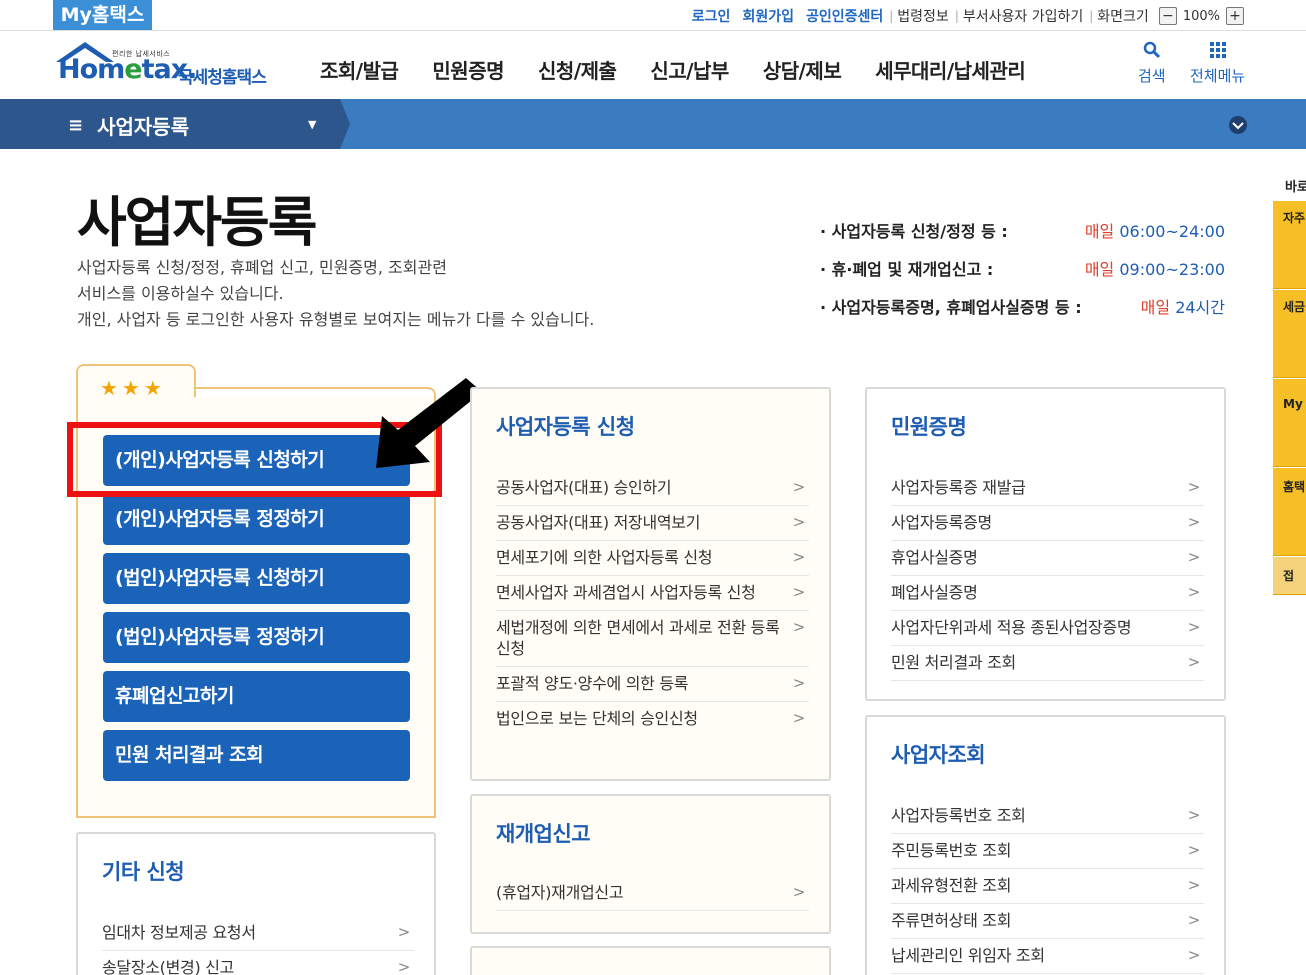  What do you see at coordinates (844, 16) in the screenshot?
I see `cert-center-link: 공인인증센터` at bounding box center [844, 16].